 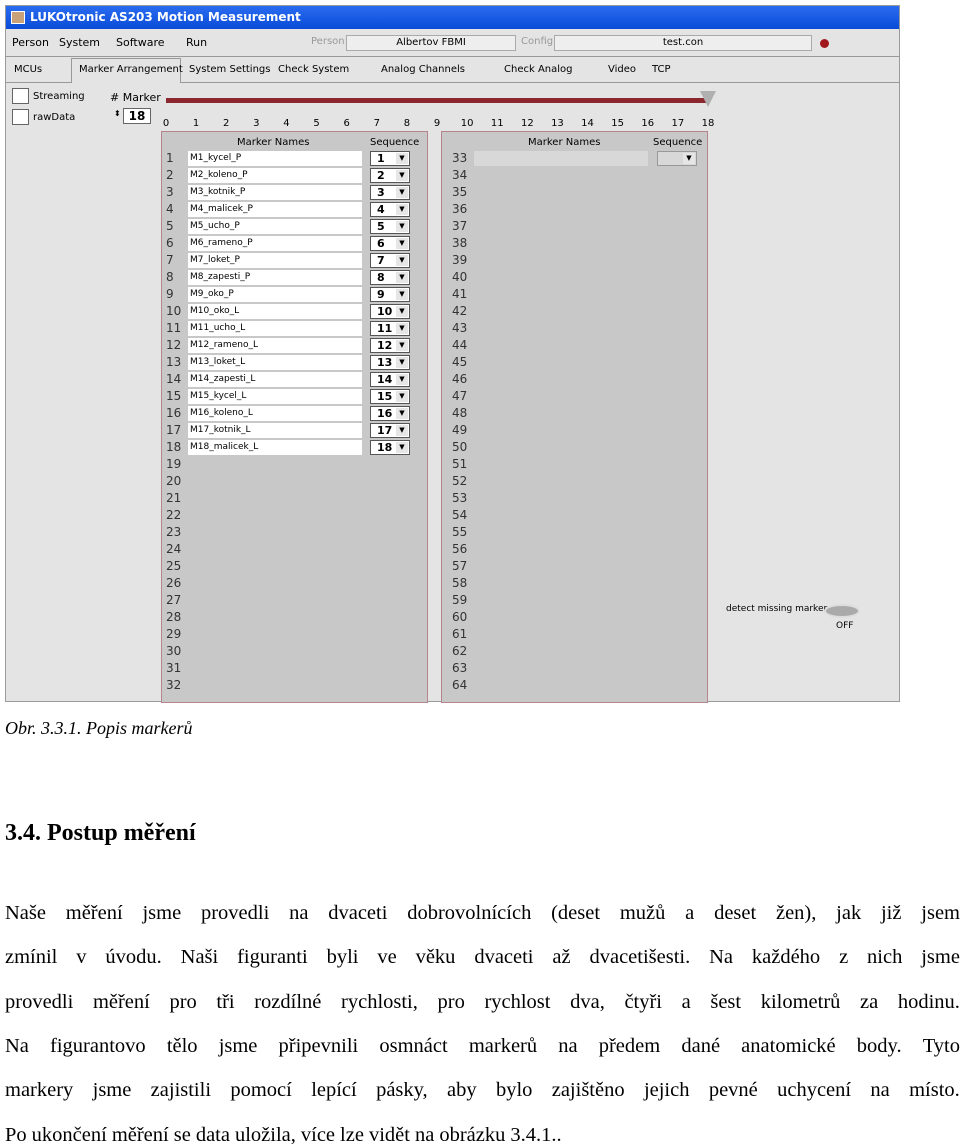 I want to click on sequence-select: 6 ▼, so click(x=390, y=243).